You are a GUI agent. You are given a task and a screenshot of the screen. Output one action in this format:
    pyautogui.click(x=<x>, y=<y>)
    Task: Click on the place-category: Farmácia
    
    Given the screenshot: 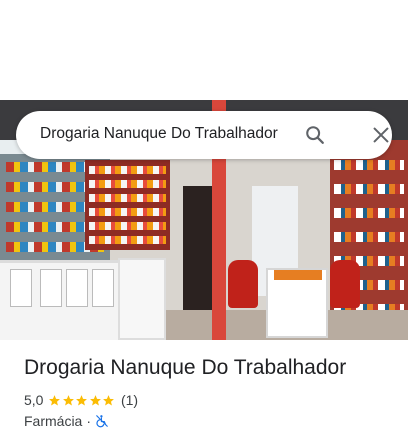 What is the action you would take?
    pyautogui.click(x=53, y=421)
    